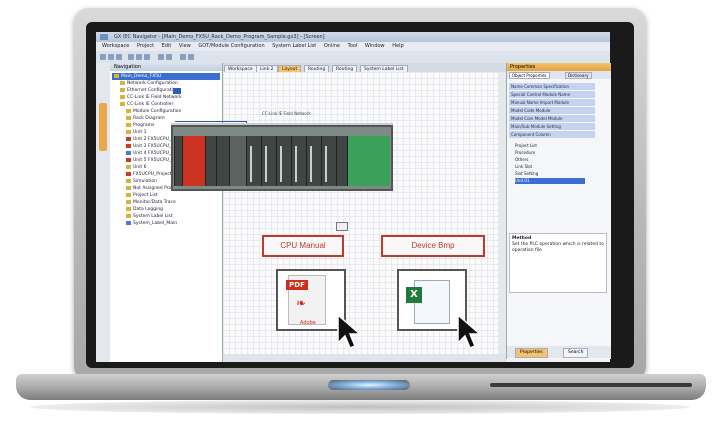 Image resolution: width=716 pixels, height=424 pixels. I want to click on copy-icon, so click(139, 57).